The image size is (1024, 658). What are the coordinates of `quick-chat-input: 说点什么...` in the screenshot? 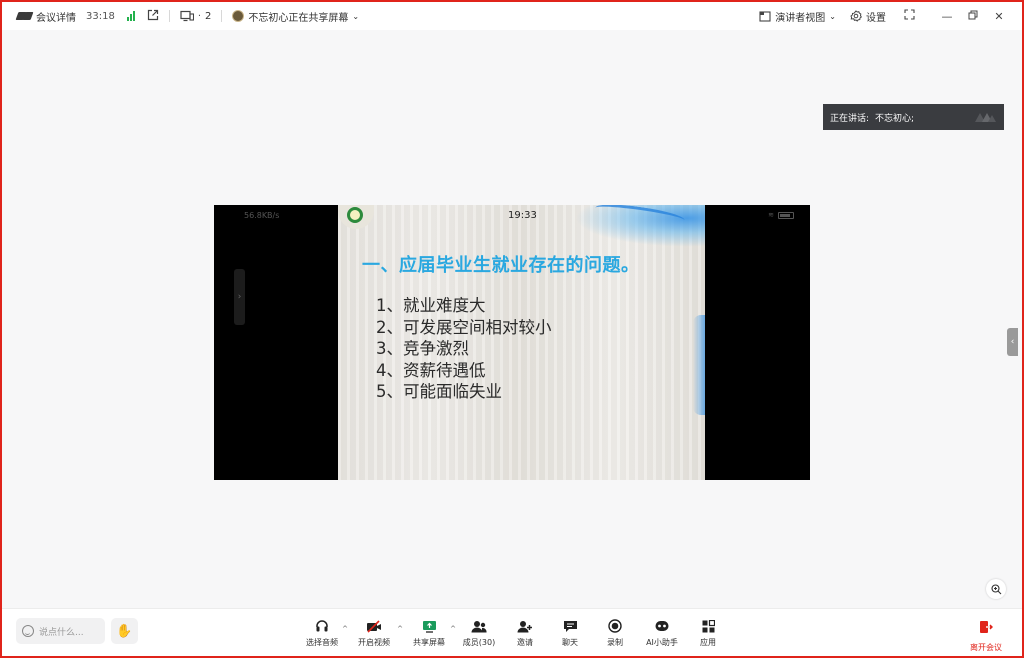 It's located at (60, 631).